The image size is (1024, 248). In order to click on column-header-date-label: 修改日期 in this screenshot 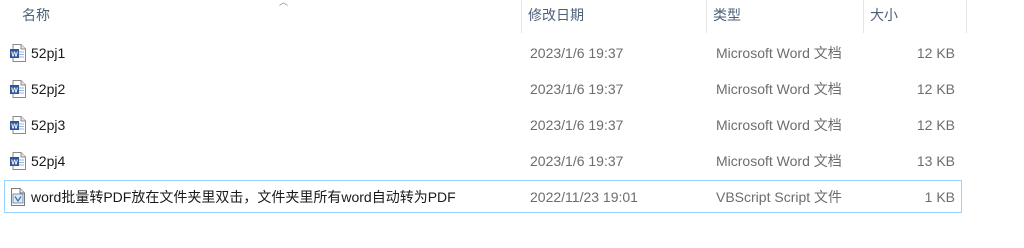, I will do `click(556, 15)`.